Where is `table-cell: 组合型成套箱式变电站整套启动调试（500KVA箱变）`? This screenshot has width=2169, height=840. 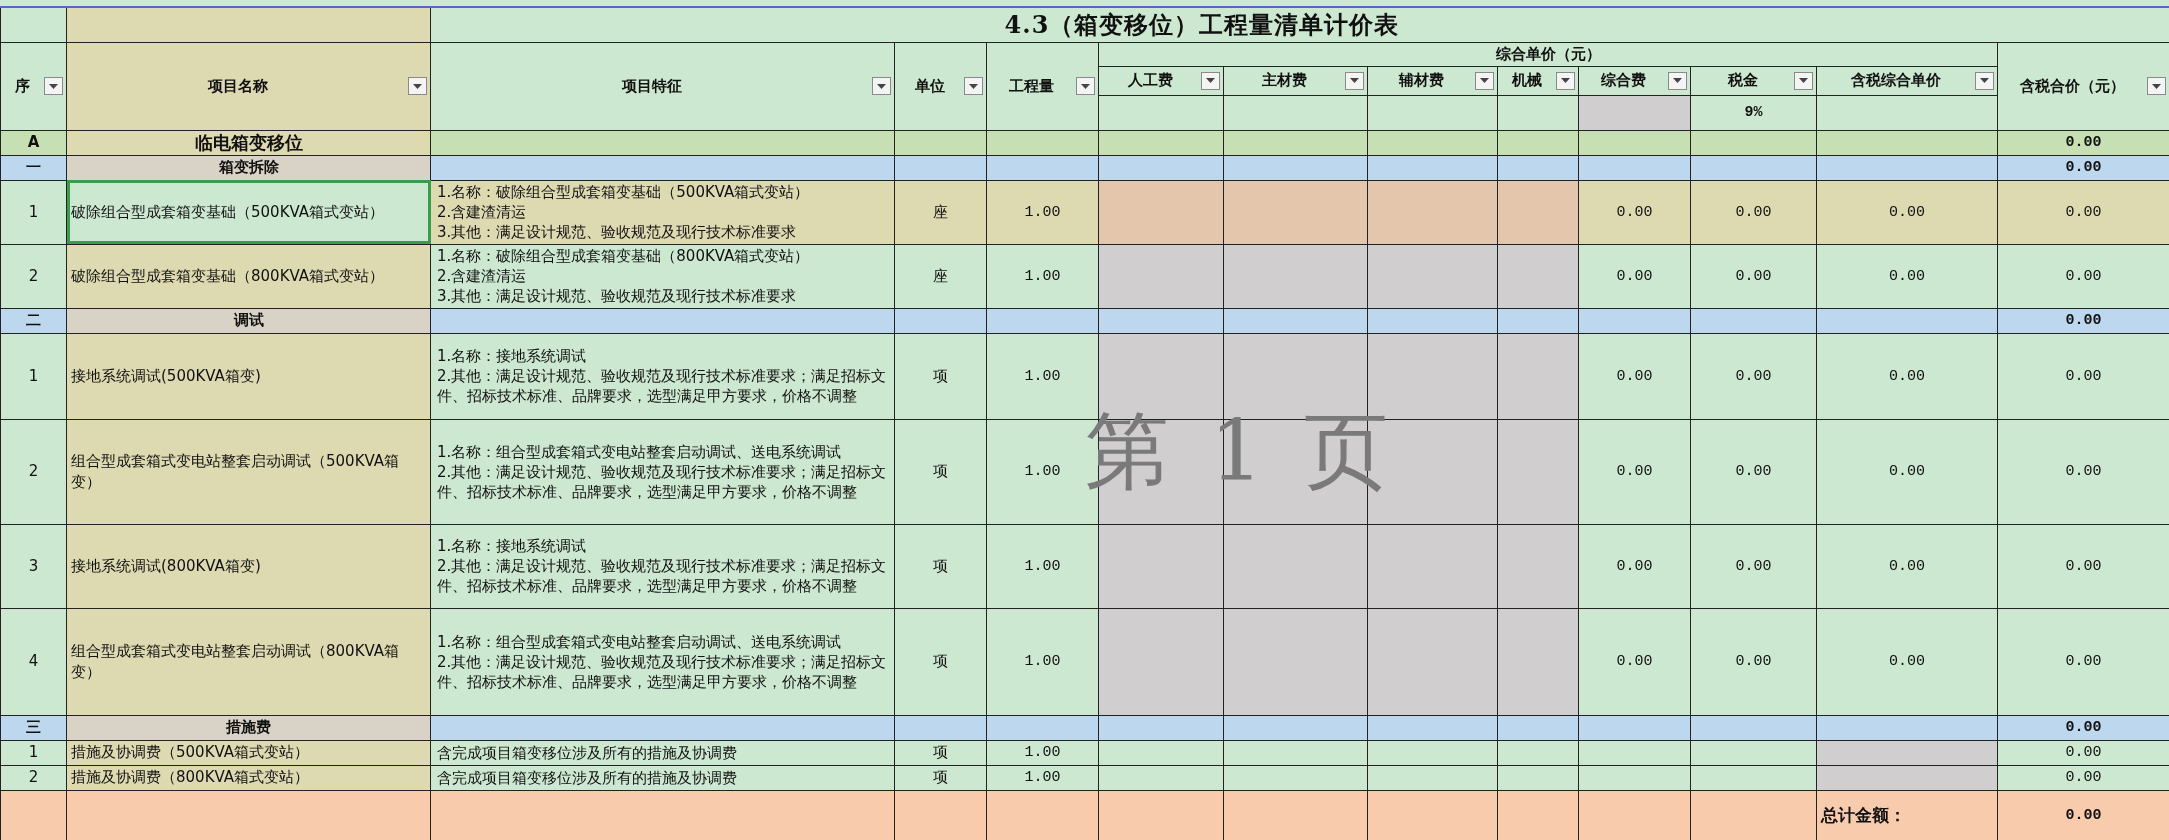 table-cell: 组合型成套箱式变电站整套启动调试（500KVA箱变） is located at coordinates (248, 471).